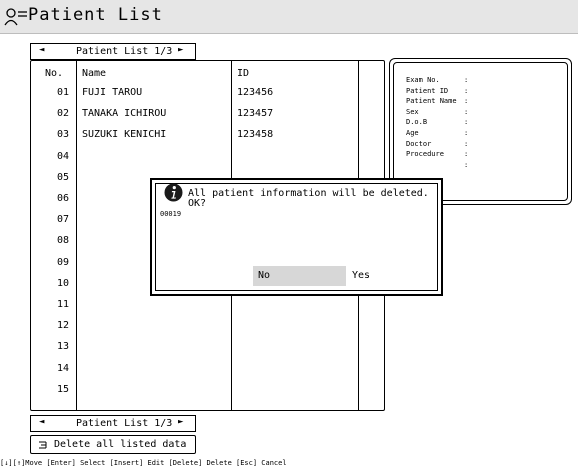 This screenshot has width=578, height=468. What do you see at coordinates (425, 154) in the screenshot?
I see `info-field-label: Procedure` at bounding box center [425, 154].